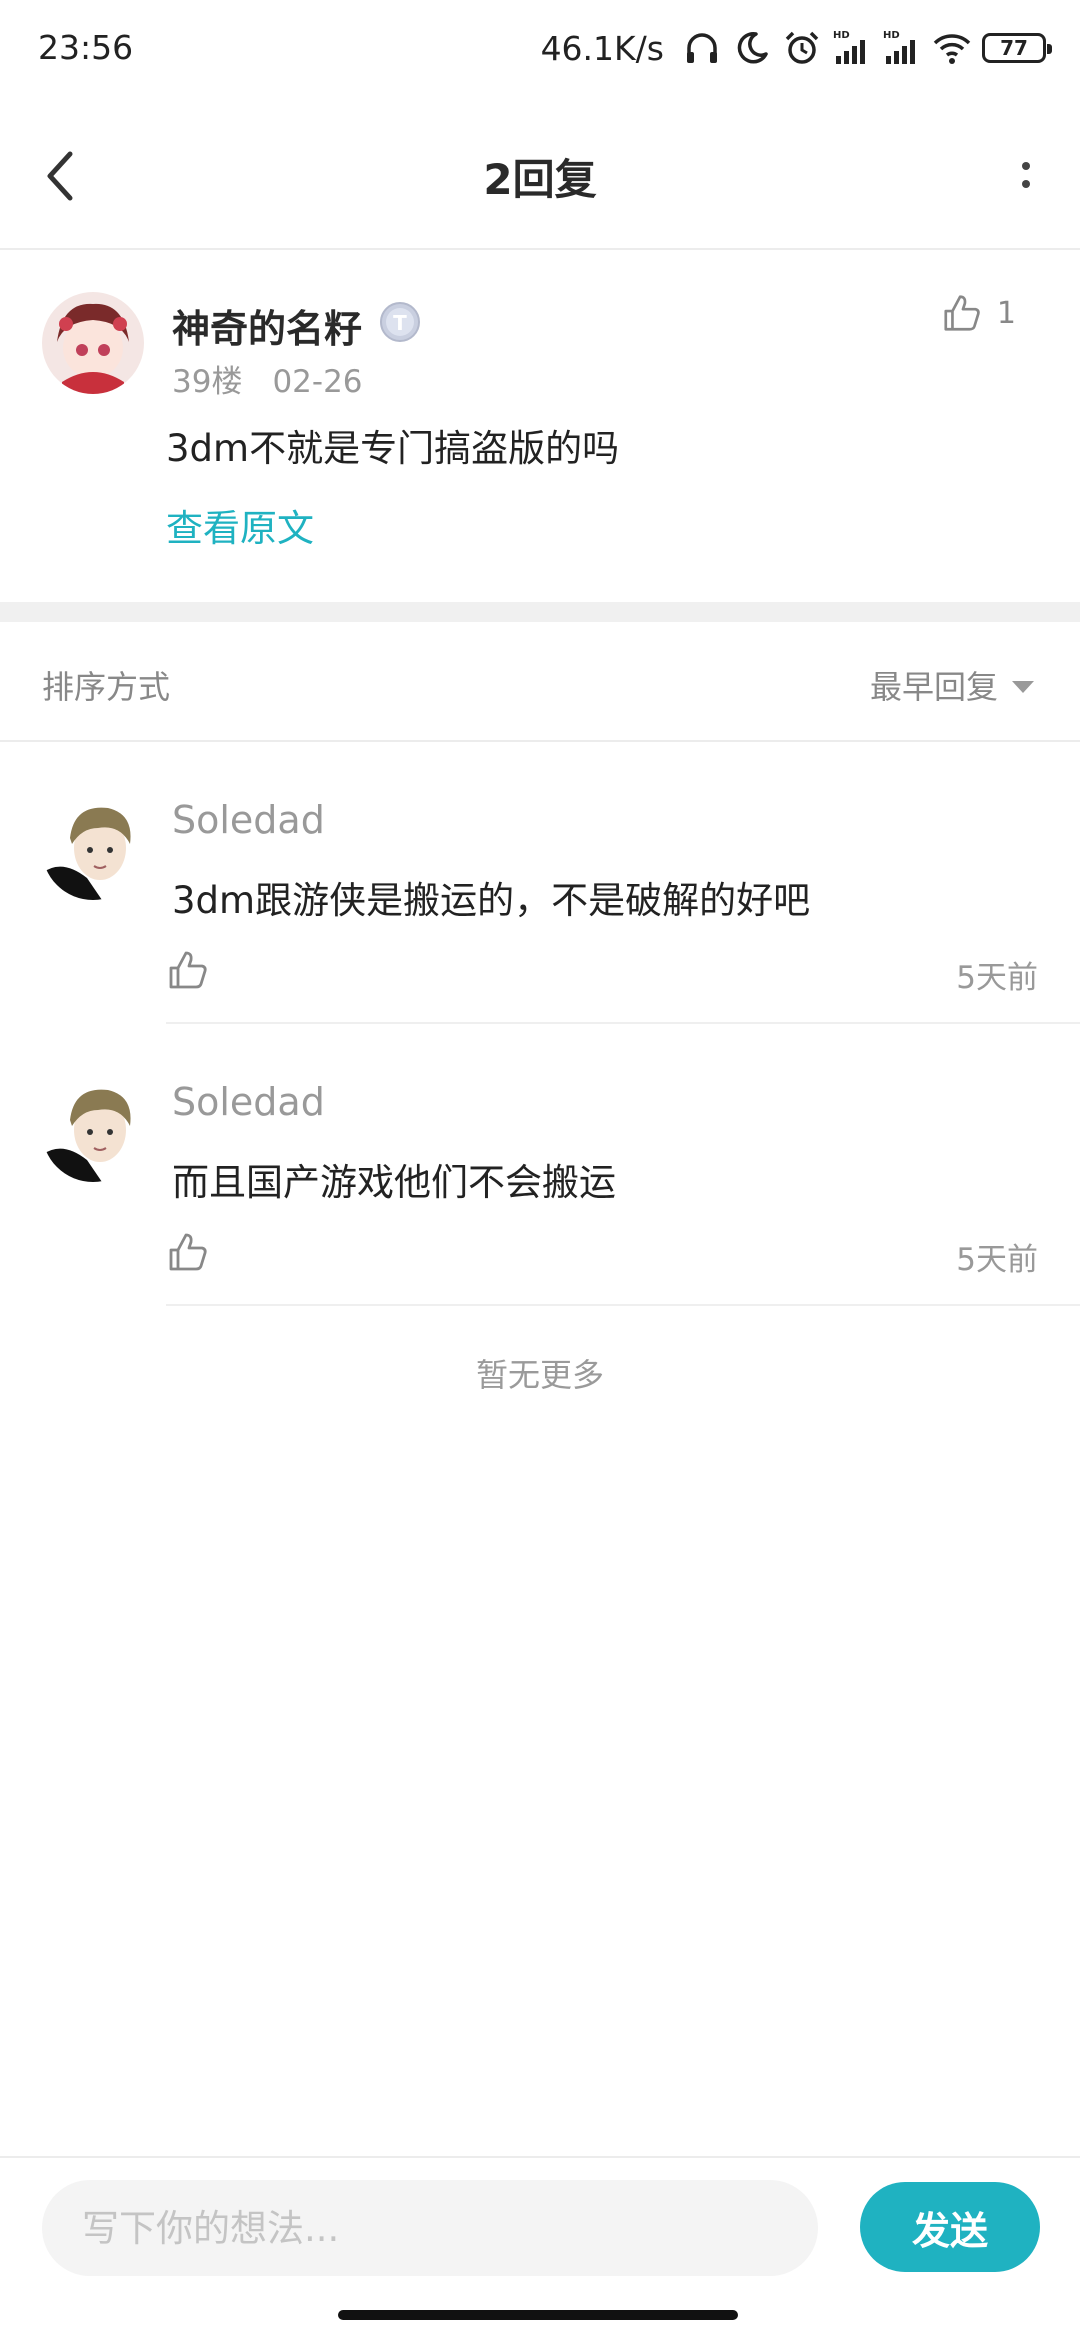  What do you see at coordinates (950, 2227) in the screenshot?
I see `send-button: 发送` at bounding box center [950, 2227].